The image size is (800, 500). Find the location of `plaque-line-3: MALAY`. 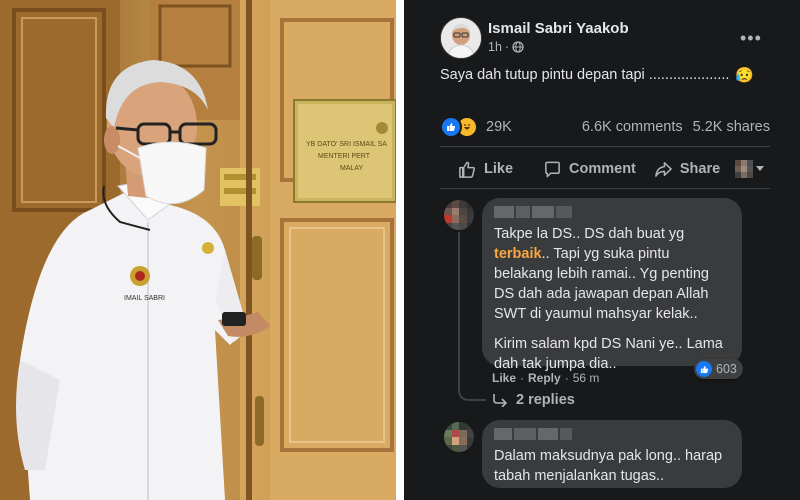

plaque-line-3: MALAY is located at coordinates (352, 168).